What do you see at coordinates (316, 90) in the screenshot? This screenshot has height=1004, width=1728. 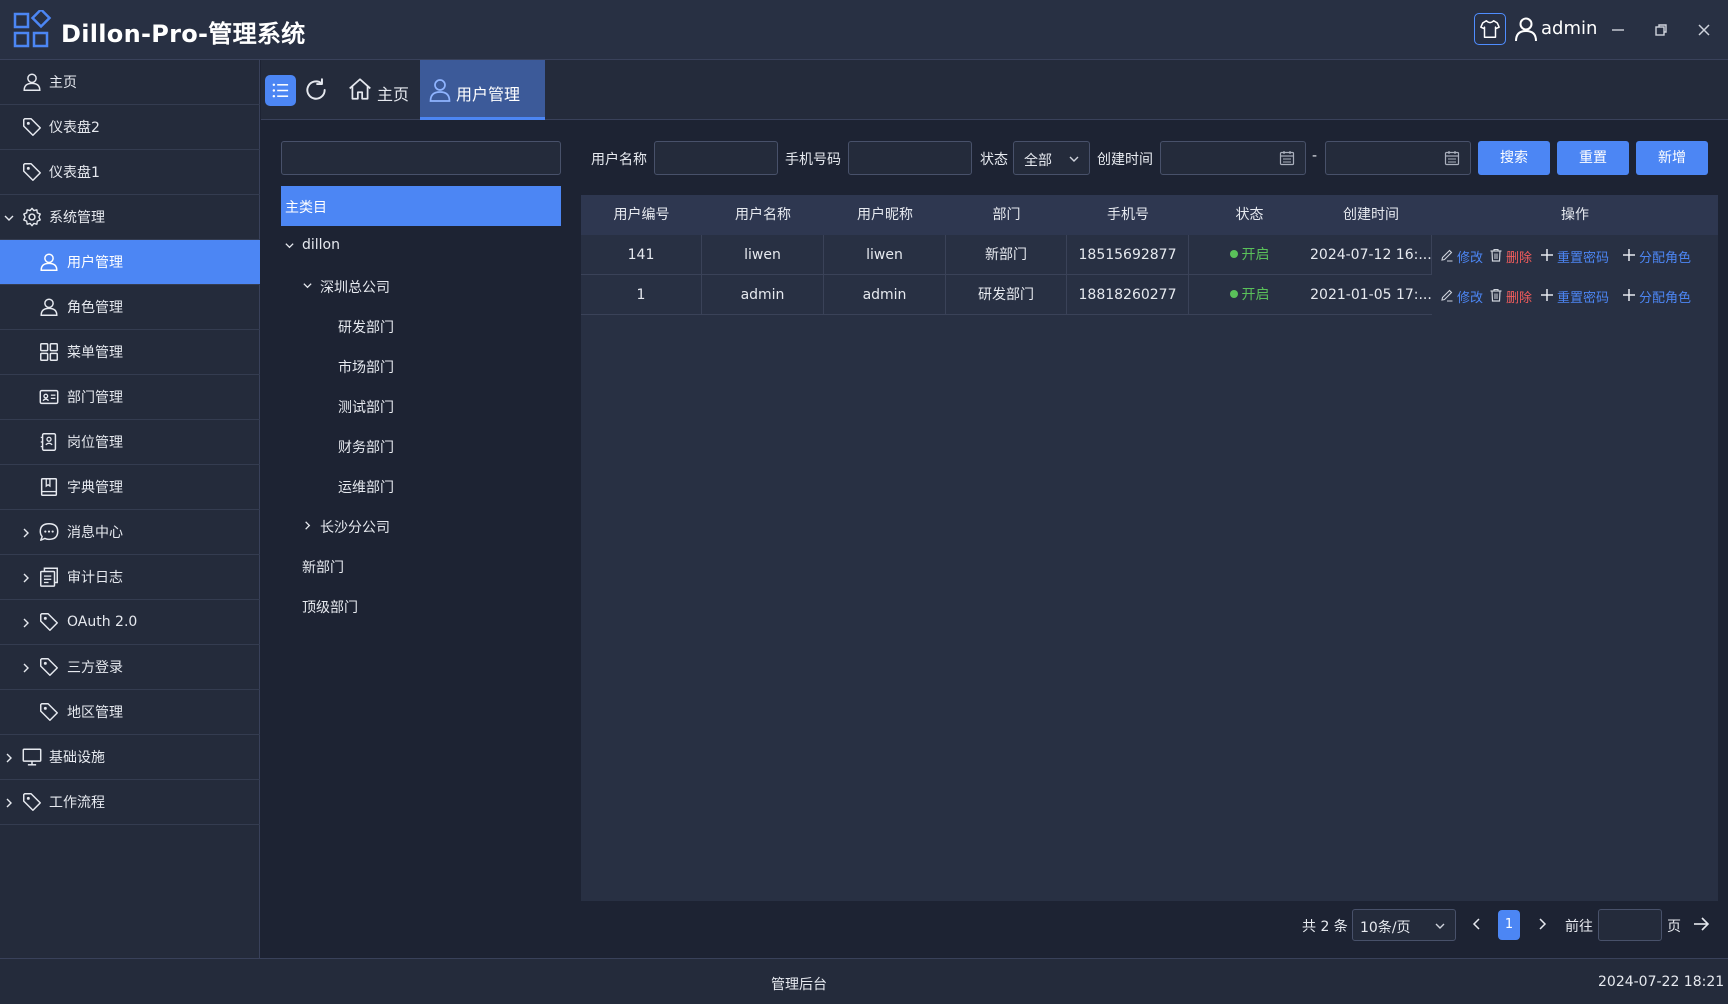 I see `refresh-icon` at bounding box center [316, 90].